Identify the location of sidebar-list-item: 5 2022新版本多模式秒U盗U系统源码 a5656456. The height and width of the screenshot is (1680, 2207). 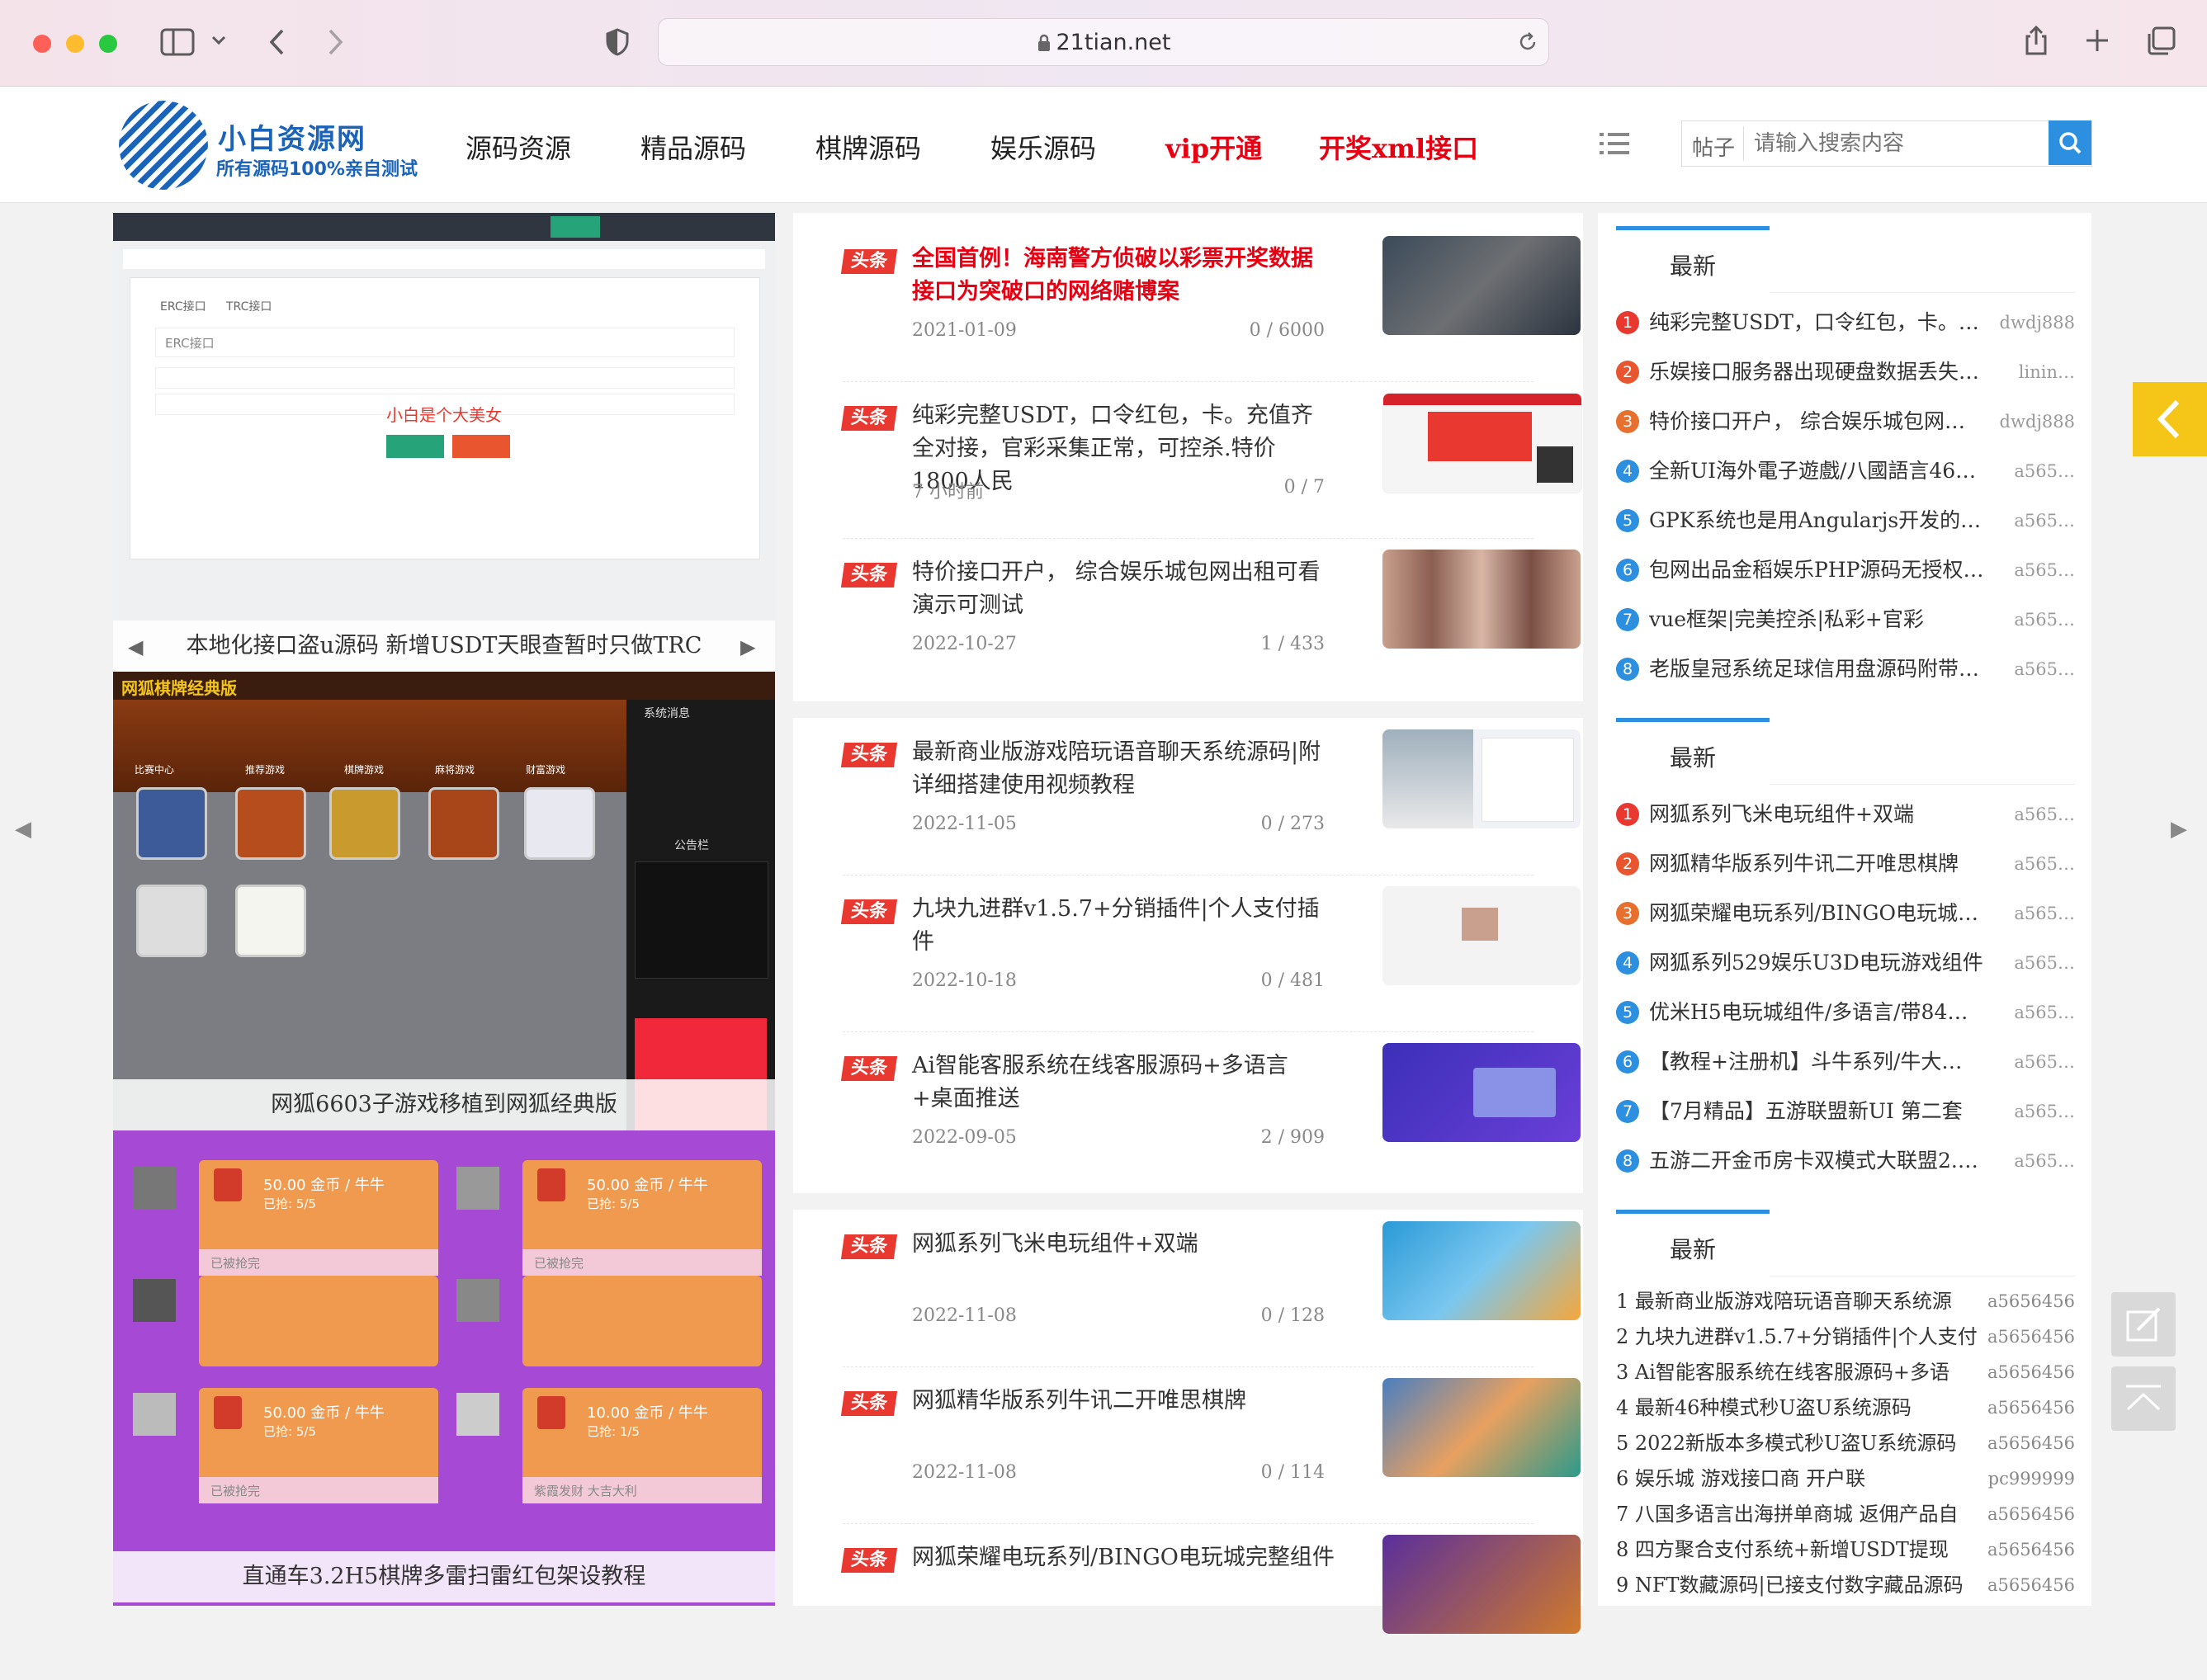
(1845, 1444).